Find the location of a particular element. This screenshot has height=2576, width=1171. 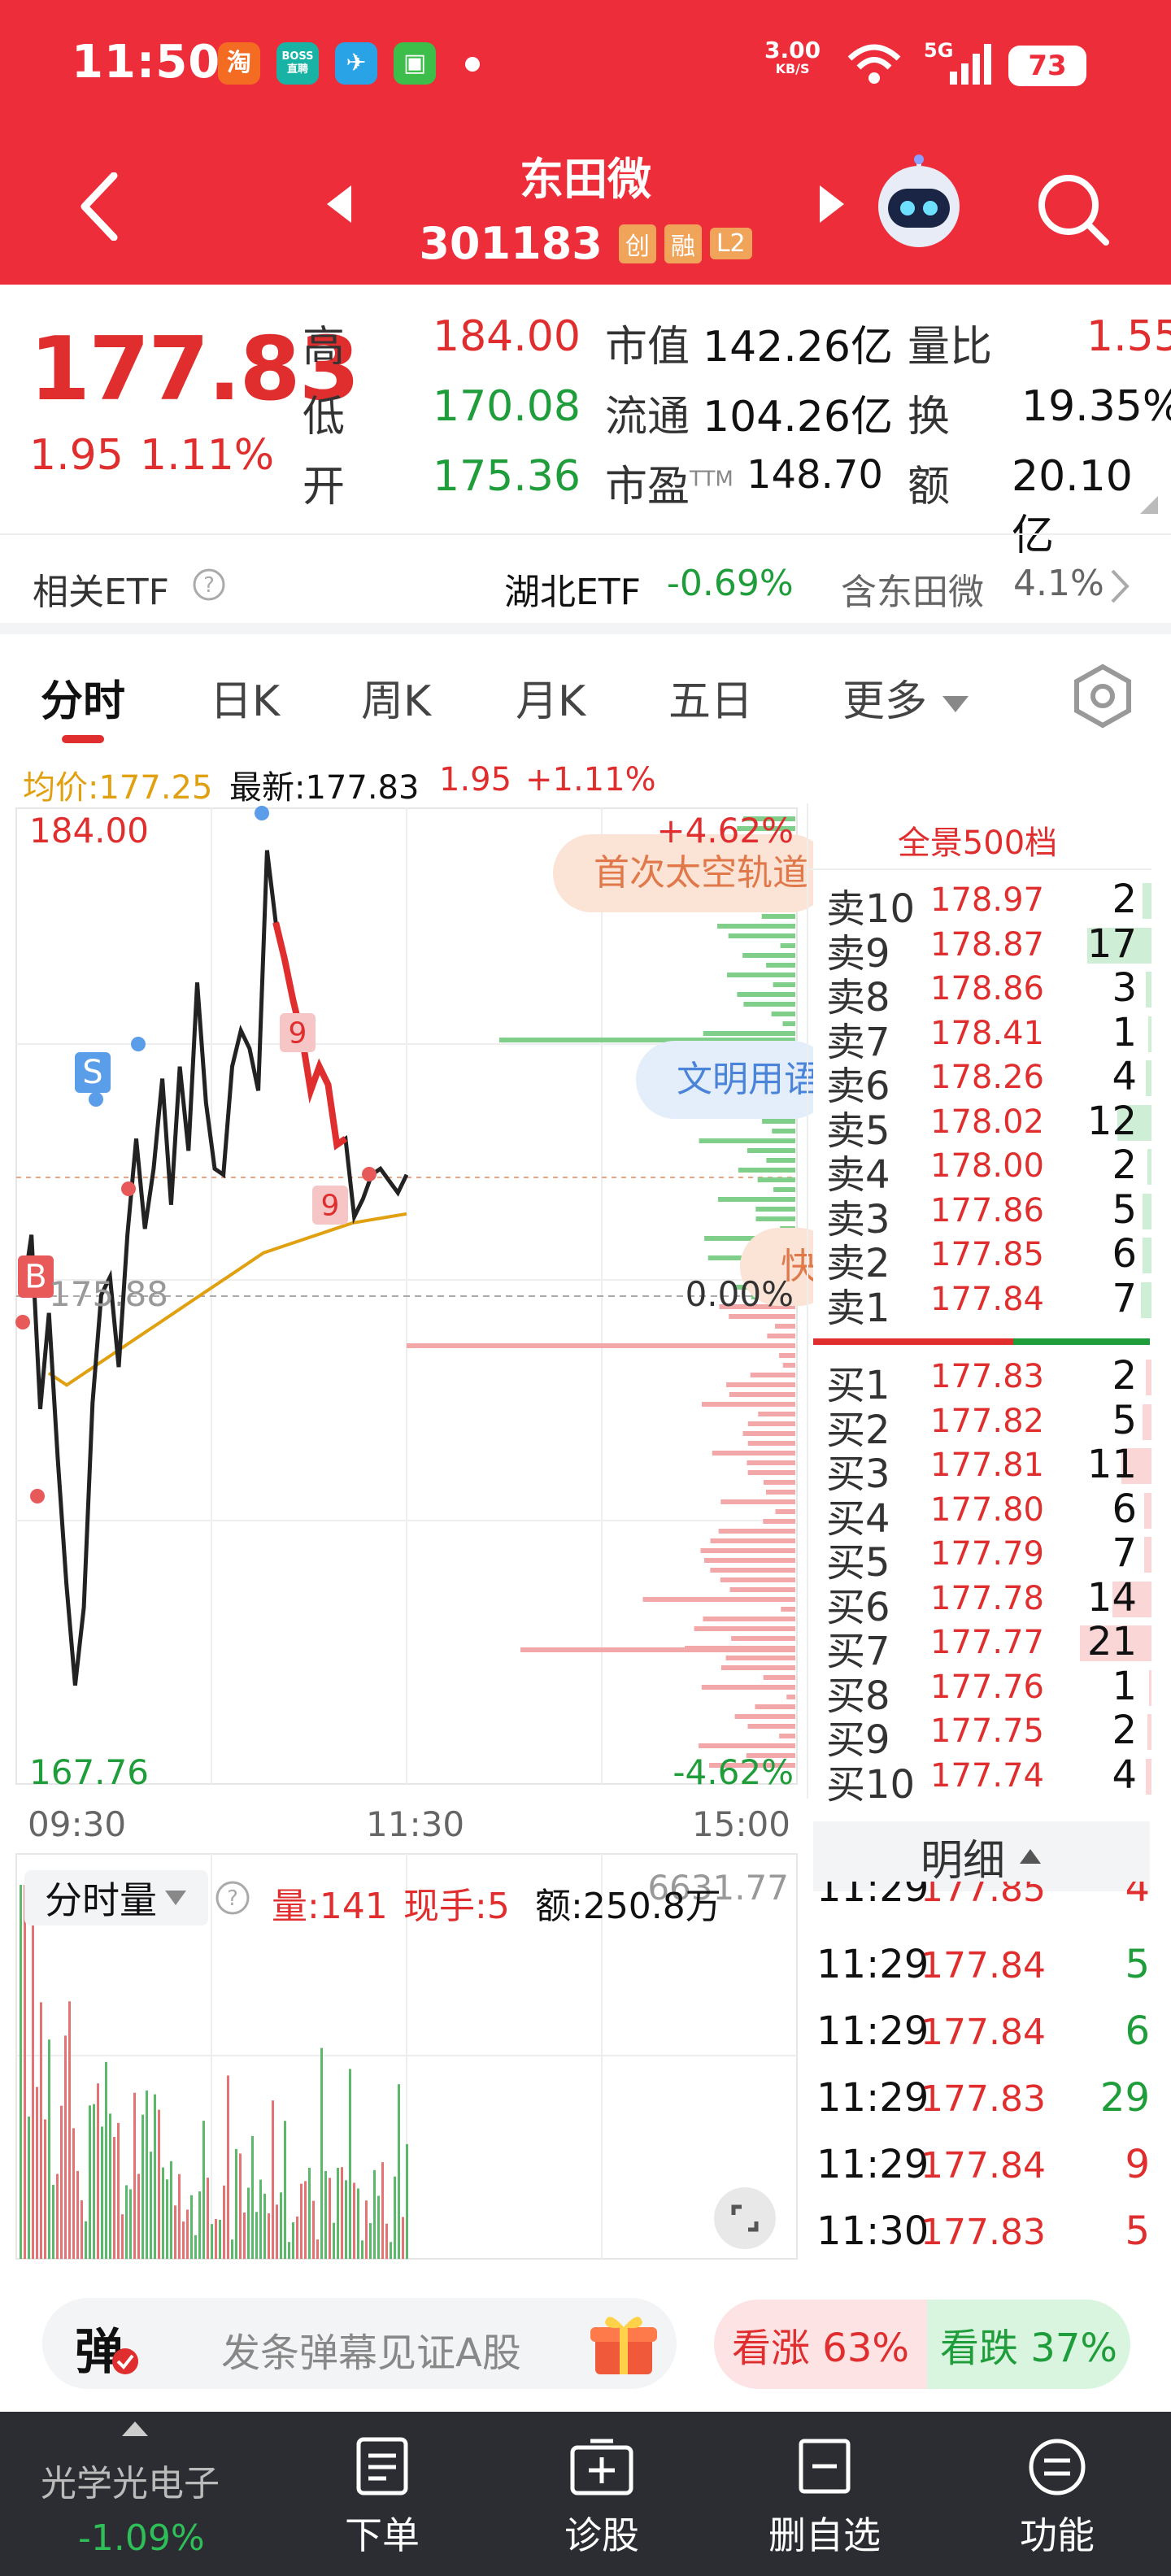

etf-holding-pct: 4.1% is located at coordinates (1059, 583).